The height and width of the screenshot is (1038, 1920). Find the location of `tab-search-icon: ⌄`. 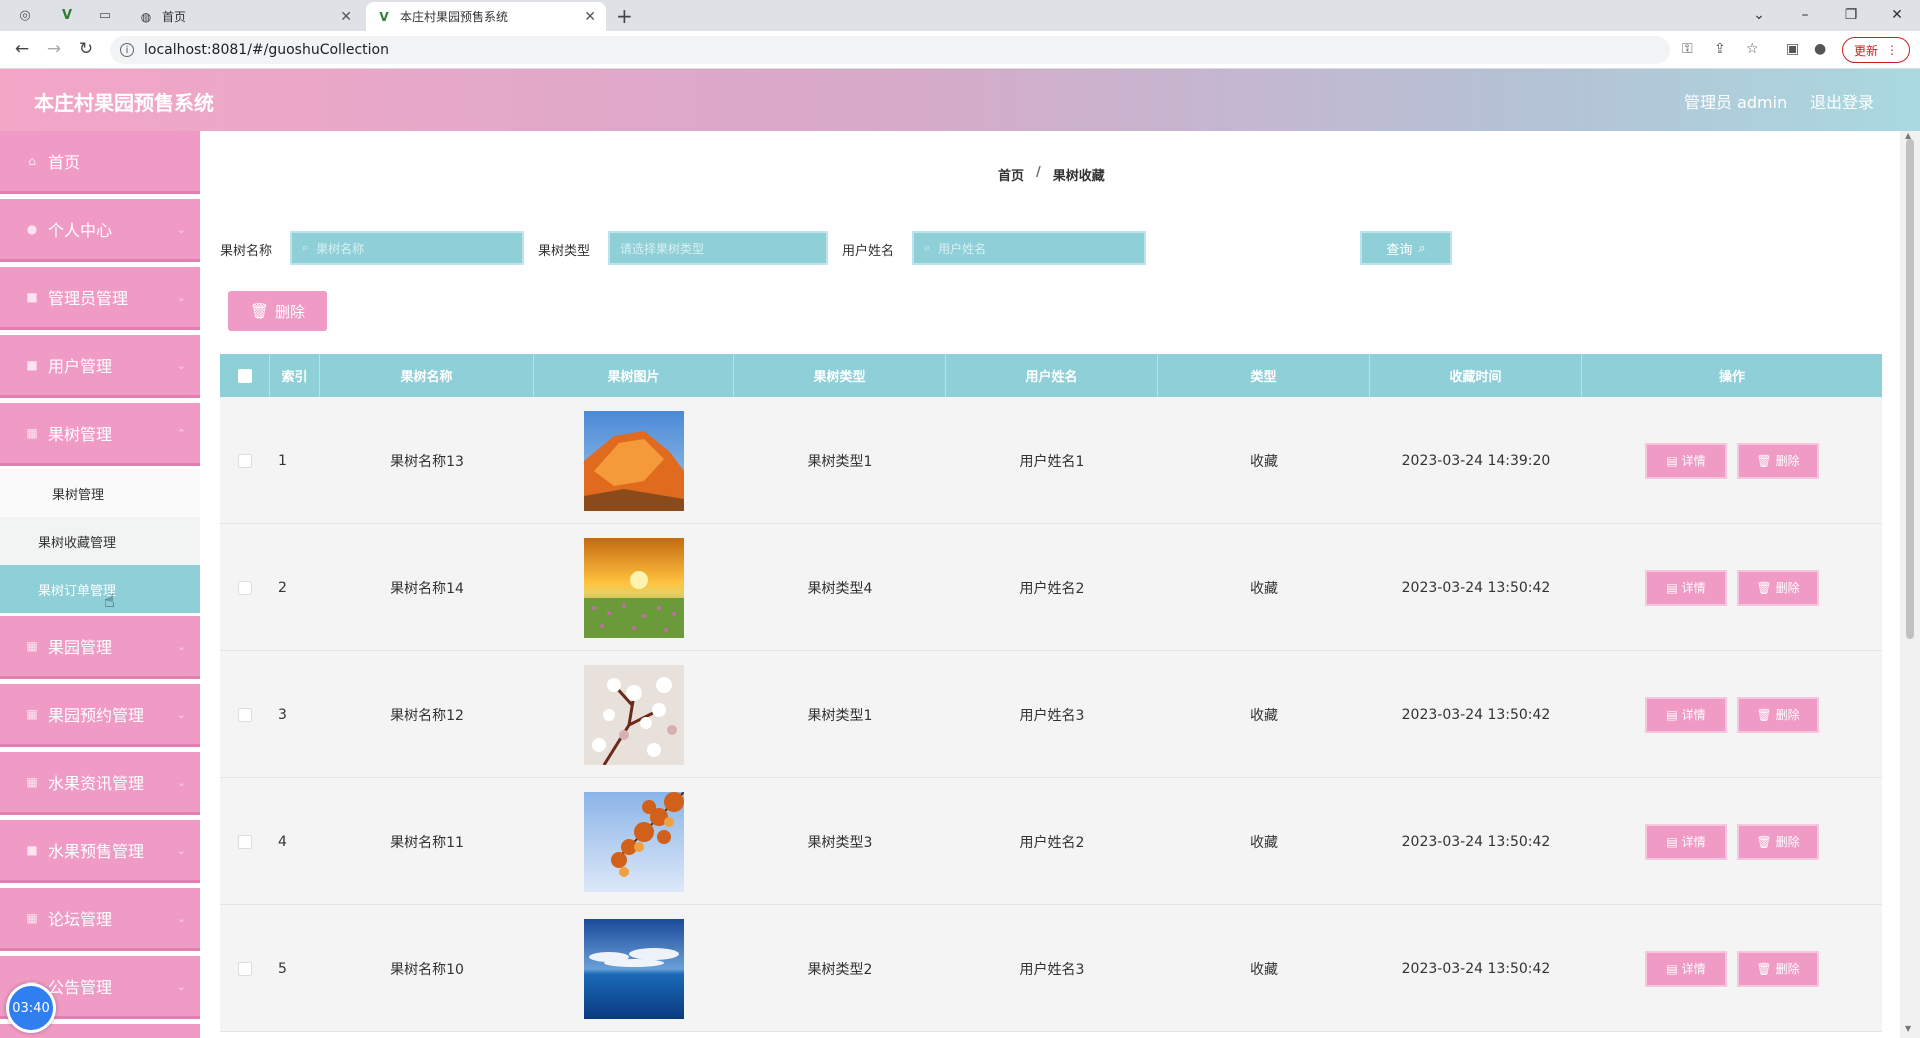

tab-search-icon: ⌄ is located at coordinates (1759, 15).